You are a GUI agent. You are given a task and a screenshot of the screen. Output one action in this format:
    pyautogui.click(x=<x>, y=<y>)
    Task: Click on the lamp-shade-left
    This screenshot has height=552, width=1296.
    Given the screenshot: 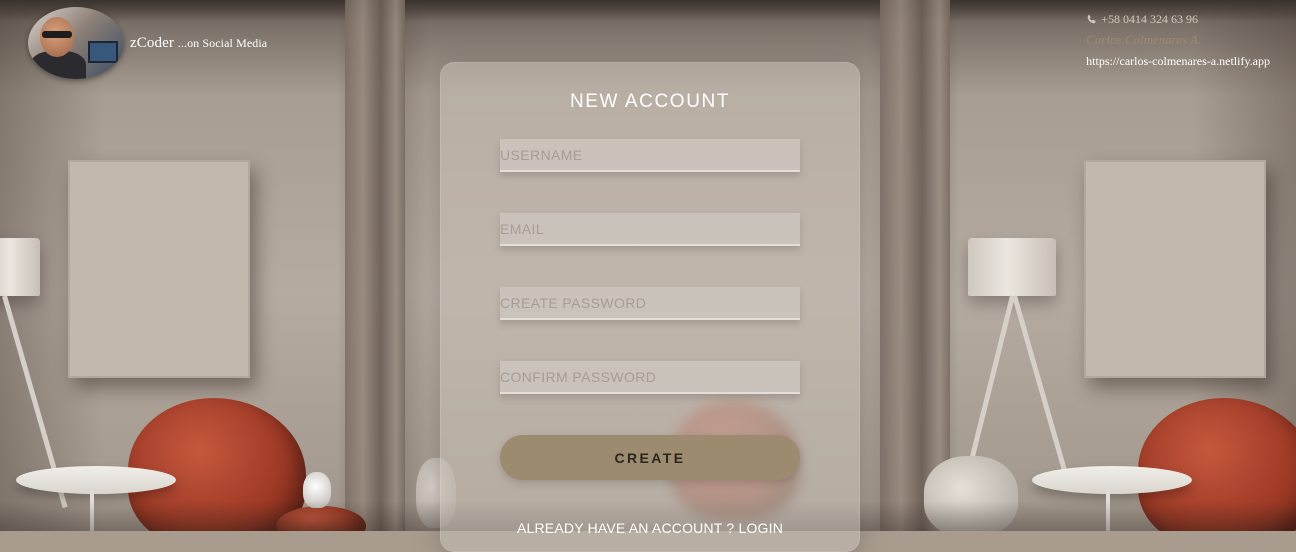 What is the action you would take?
    pyautogui.click(x=20, y=267)
    